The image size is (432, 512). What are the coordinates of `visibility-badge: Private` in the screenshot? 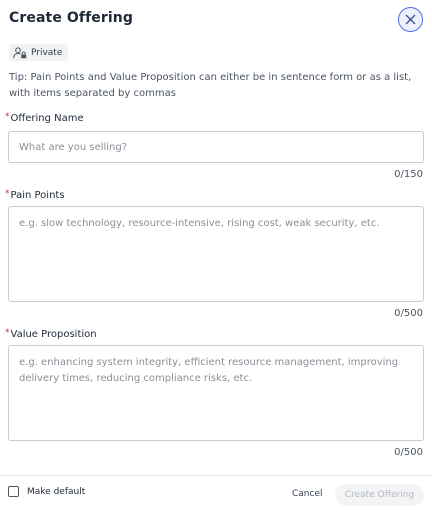 It's located at (39, 52).